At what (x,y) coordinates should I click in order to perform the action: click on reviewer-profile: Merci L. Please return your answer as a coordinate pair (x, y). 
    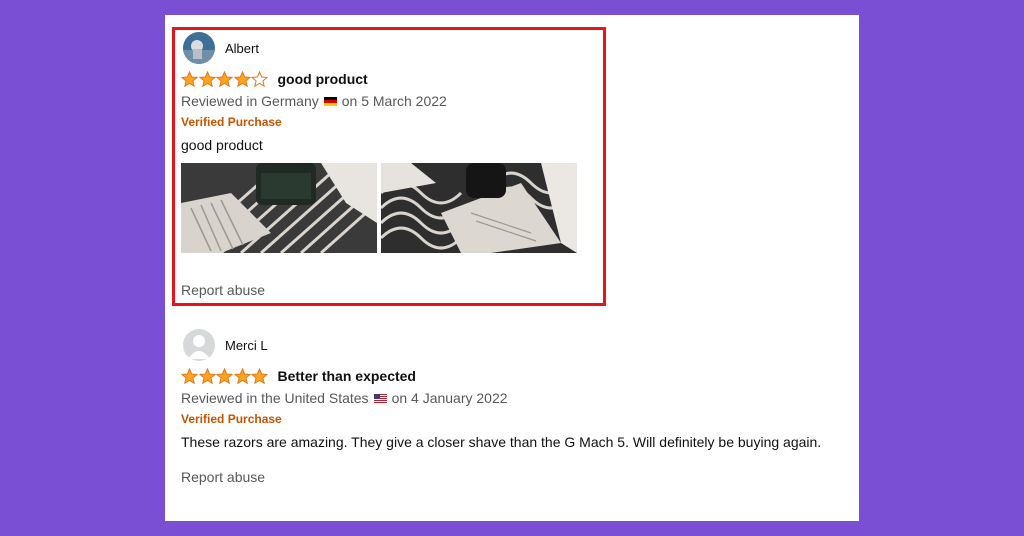
    Looking at the image, I should click on (225, 345).